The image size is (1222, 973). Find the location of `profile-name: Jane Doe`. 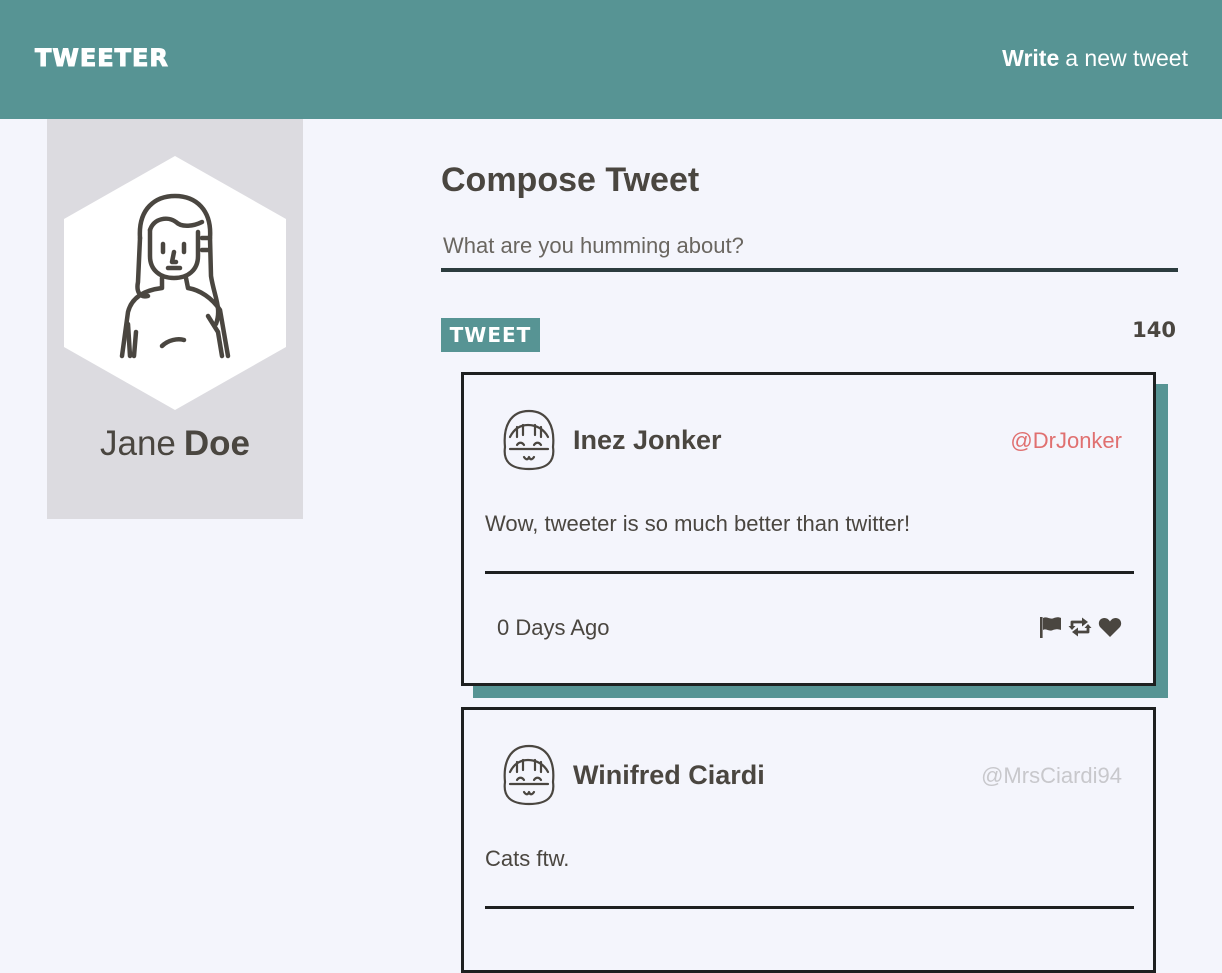

profile-name: Jane Doe is located at coordinates (175, 444).